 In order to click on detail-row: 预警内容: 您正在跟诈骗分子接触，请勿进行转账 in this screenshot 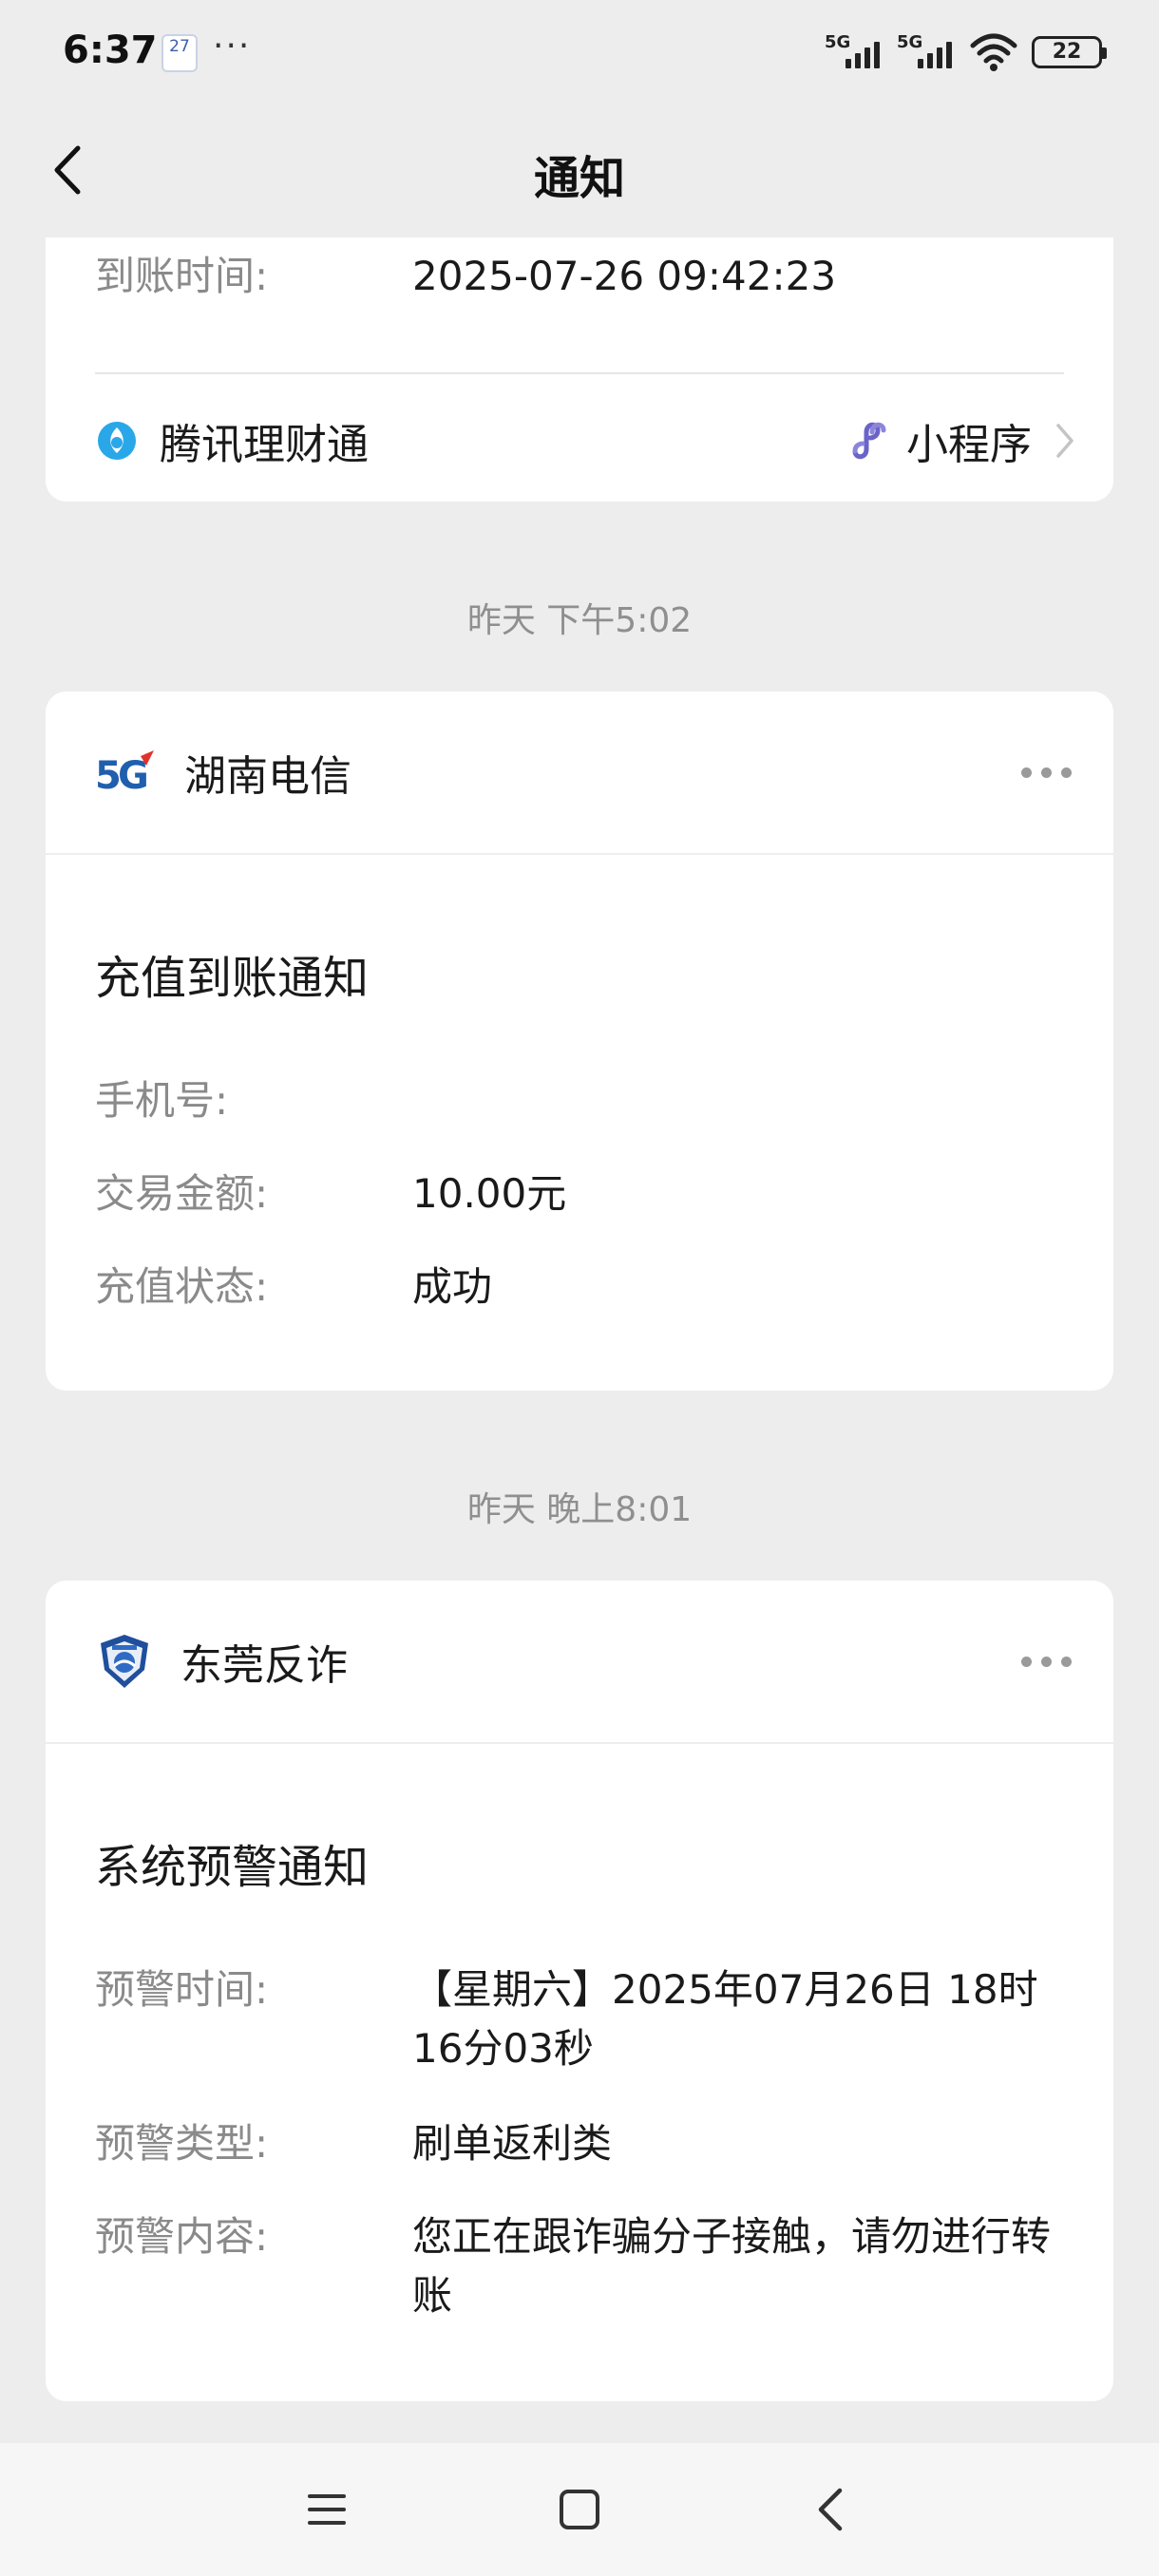, I will do `click(579, 2266)`.